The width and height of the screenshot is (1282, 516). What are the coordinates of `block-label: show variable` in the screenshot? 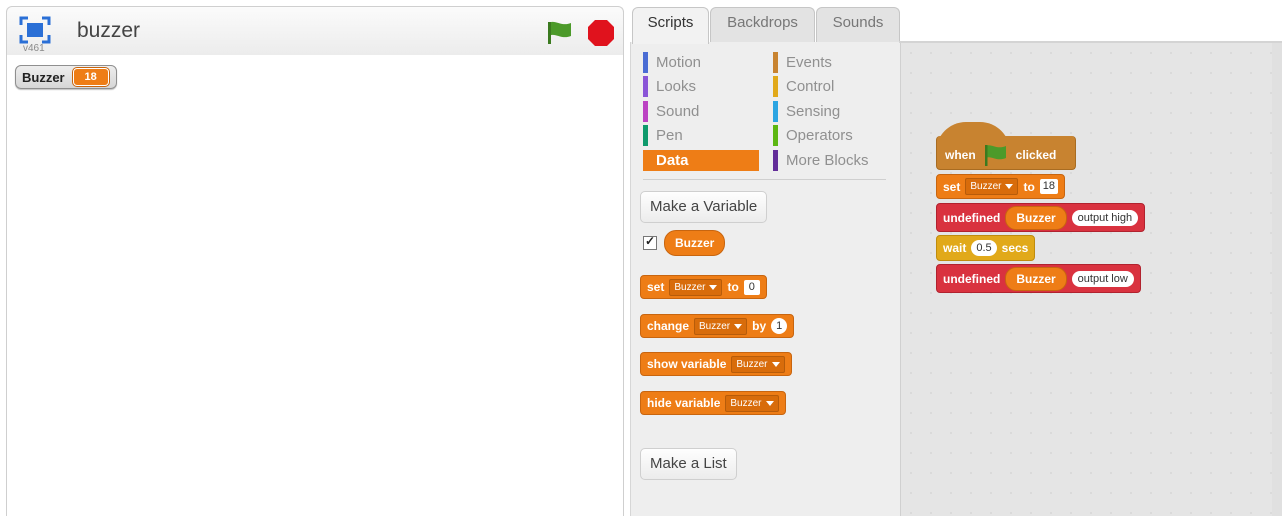 It's located at (687, 364).